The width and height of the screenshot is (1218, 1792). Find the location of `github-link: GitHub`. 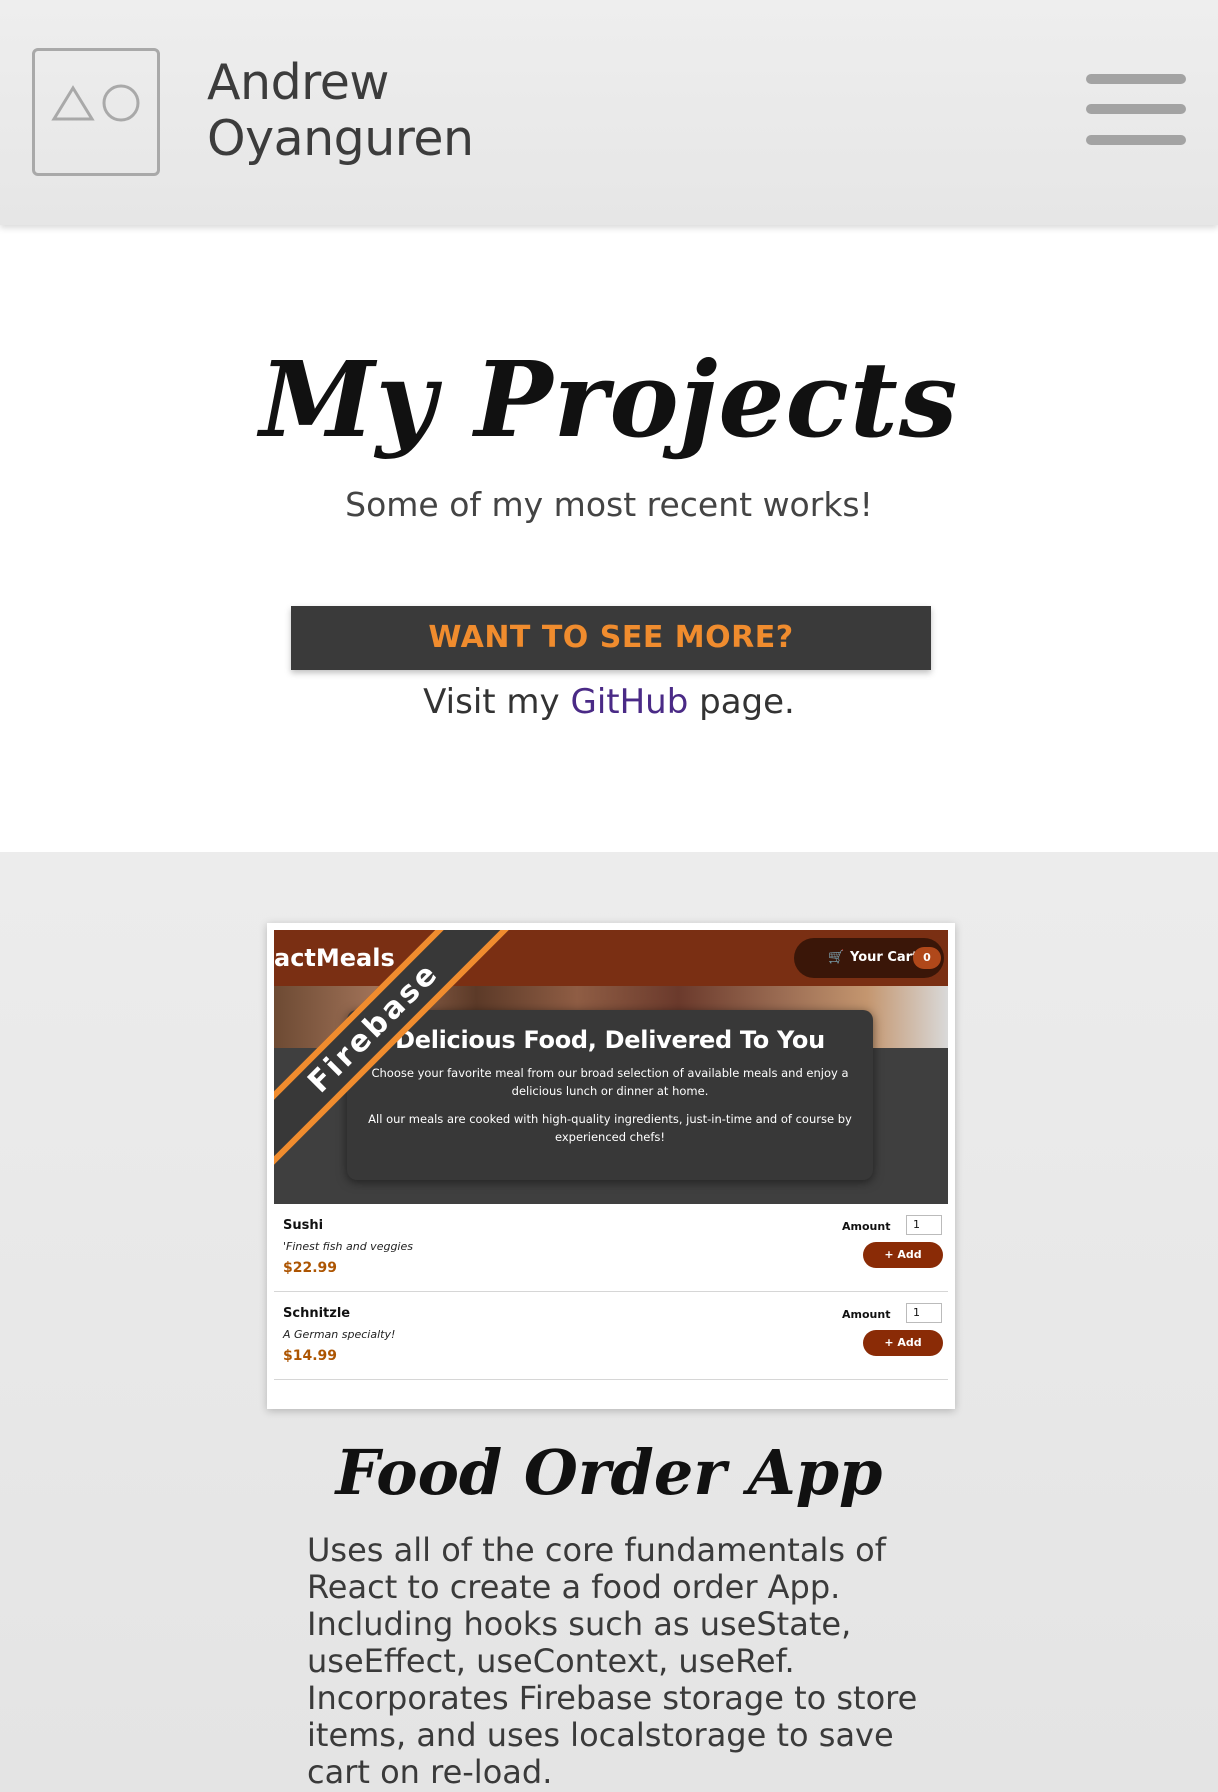

github-link: GitHub is located at coordinates (629, 702).